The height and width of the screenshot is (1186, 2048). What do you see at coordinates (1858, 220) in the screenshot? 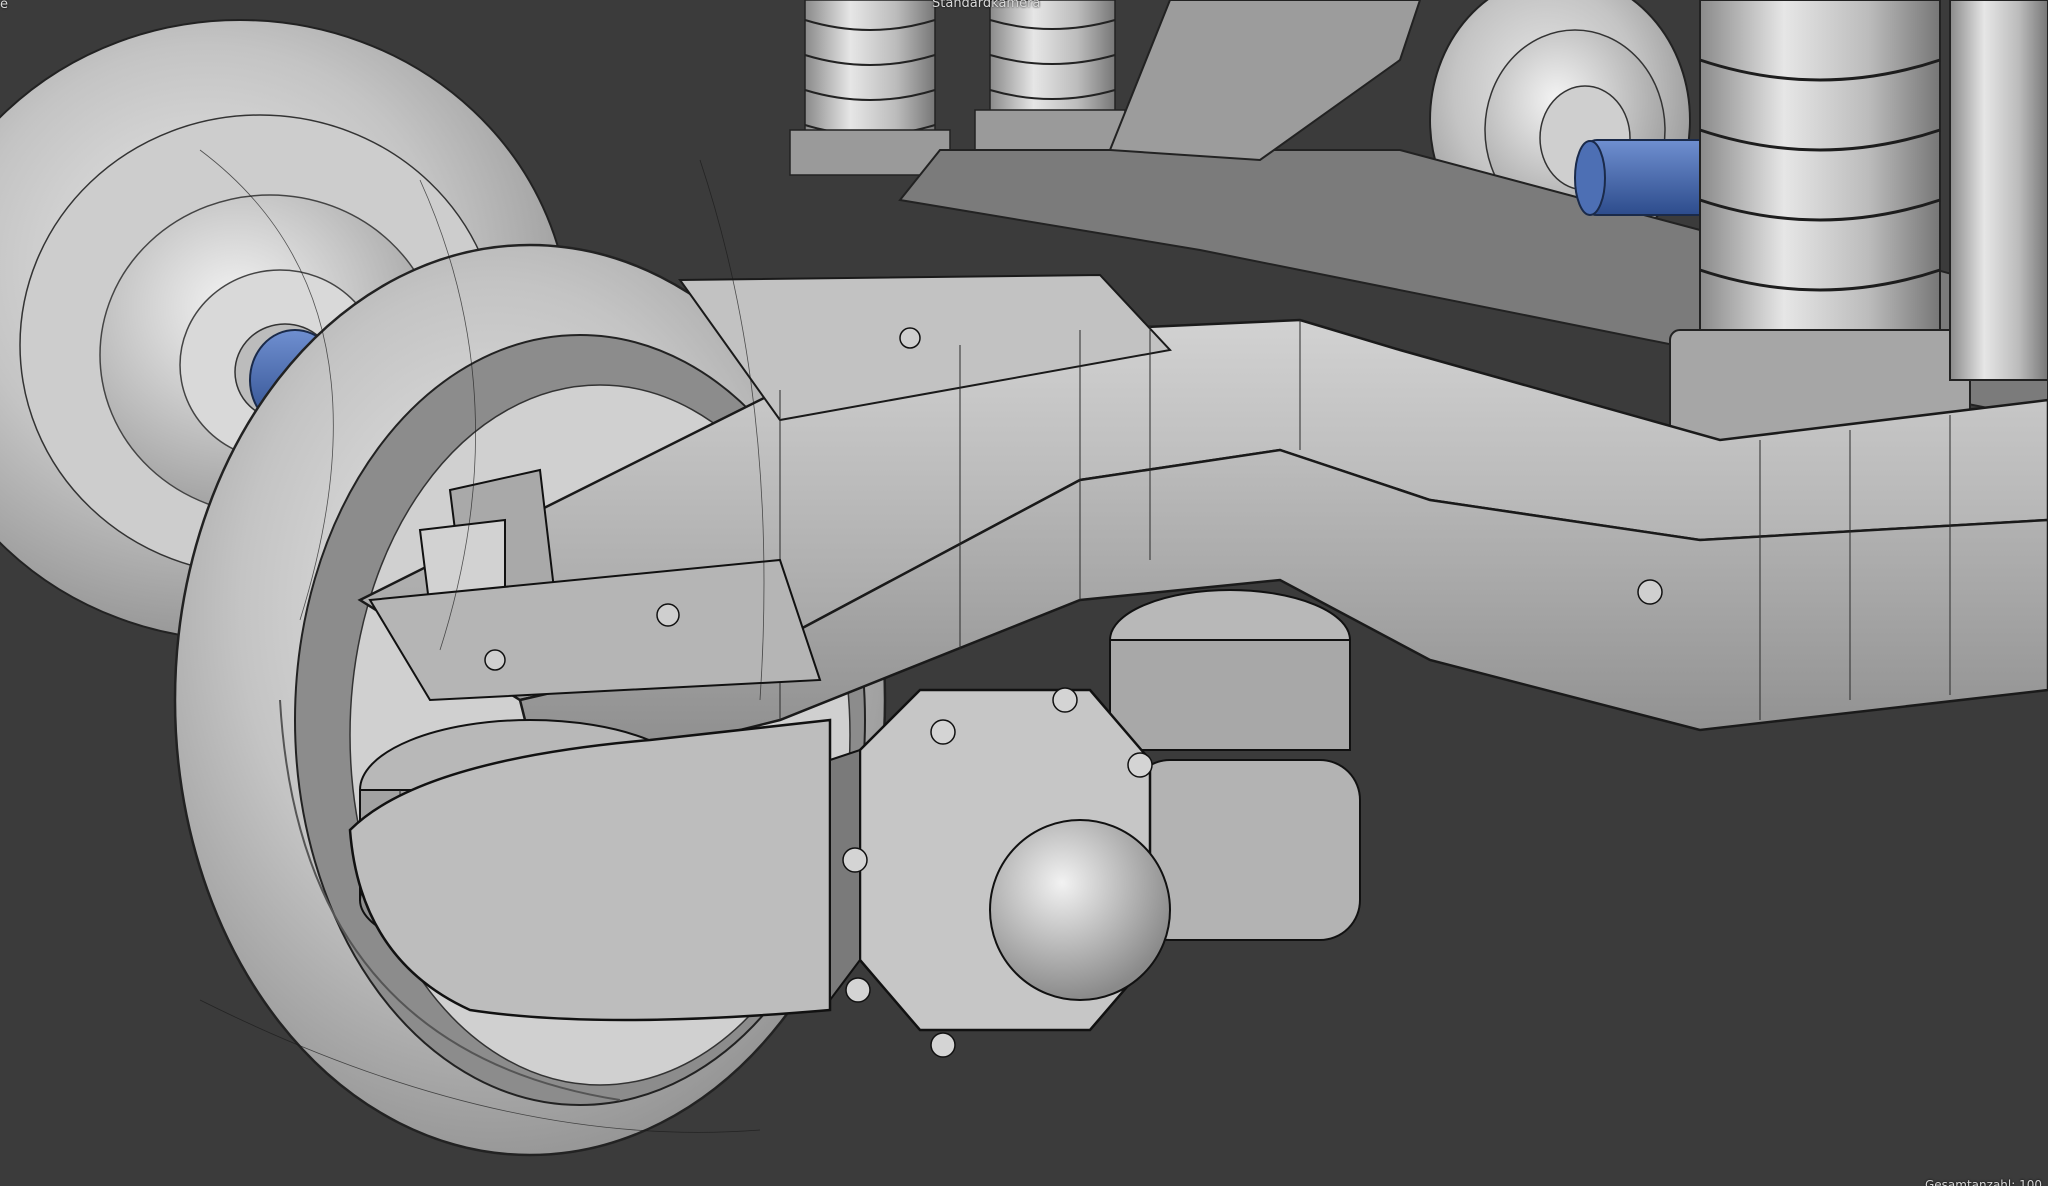
I see `coil-spring-right` at bounding box center [1858, 220].